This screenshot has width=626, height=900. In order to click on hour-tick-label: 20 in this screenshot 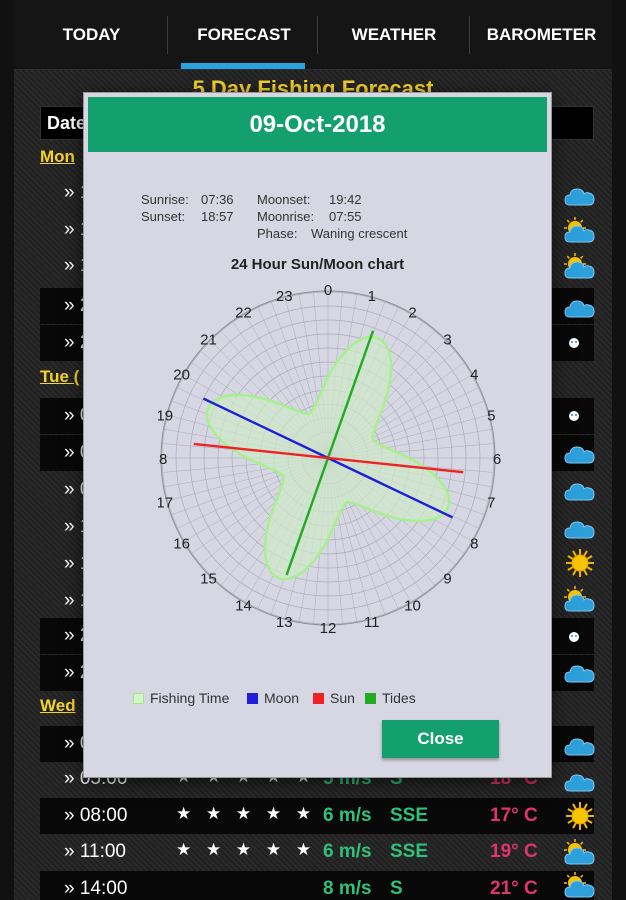, I will do `click(181, 375)`.